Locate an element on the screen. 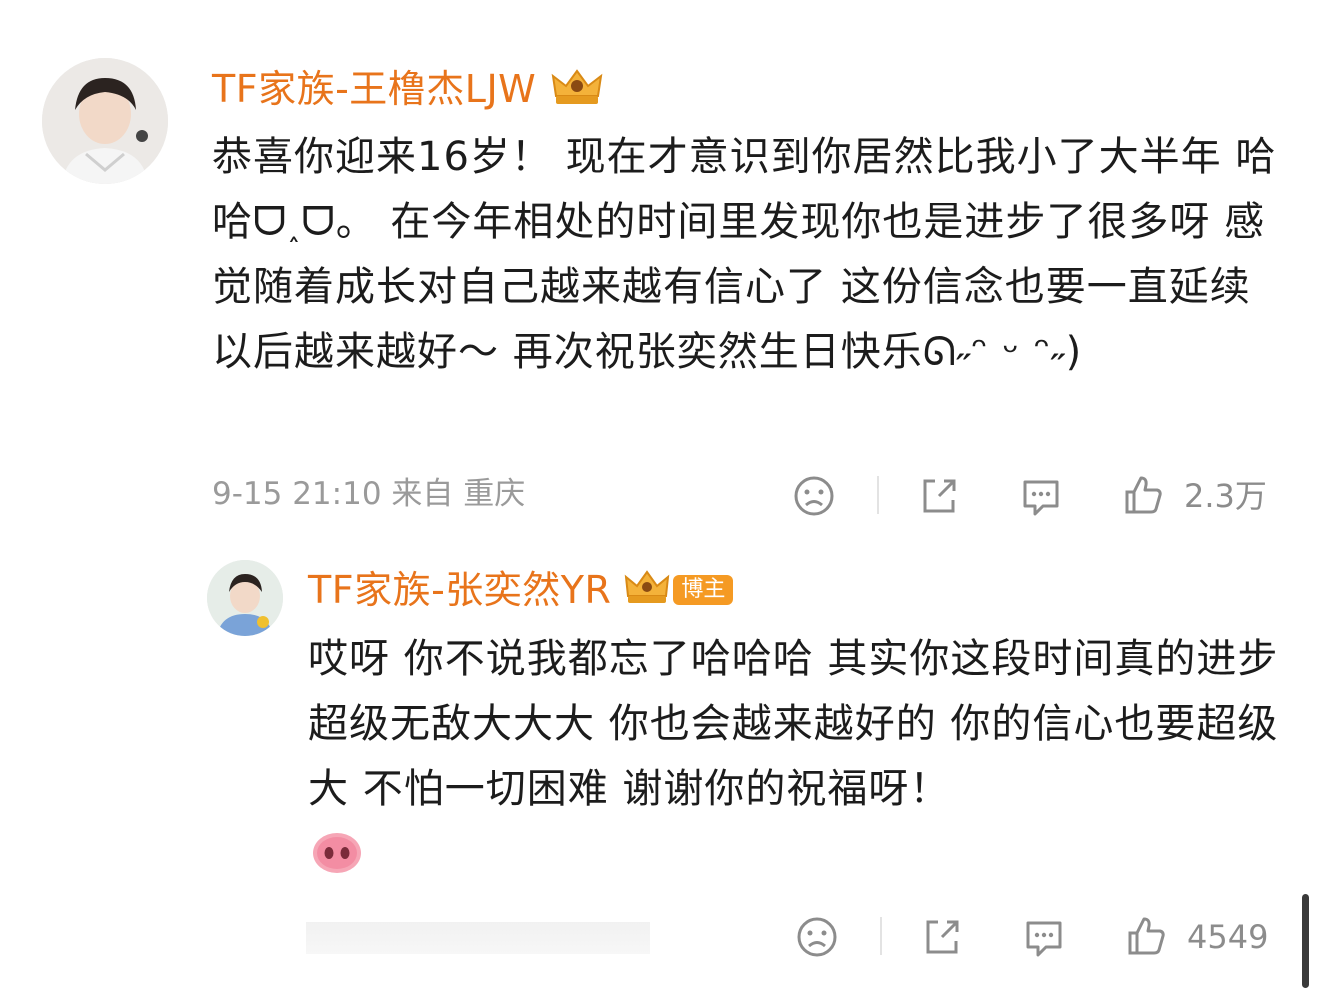 The width and height of the screenshot is (1320, 991). comment-action-bar: 2.3万 is located at coordinates (1040, 495).